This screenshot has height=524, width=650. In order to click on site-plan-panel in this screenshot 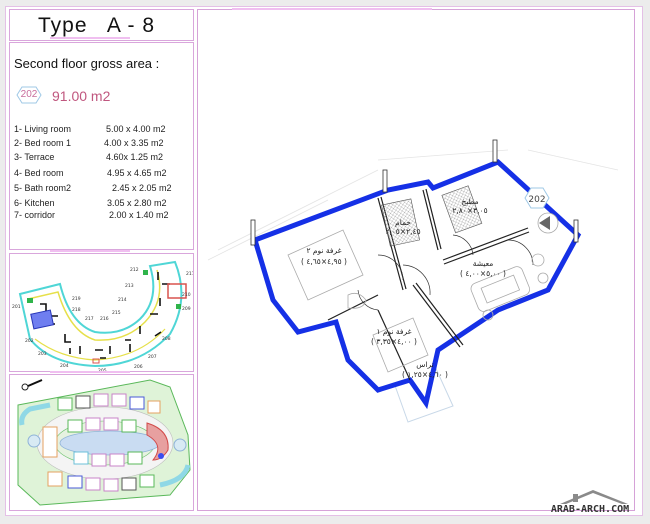, I will do `click(101, 442)`.